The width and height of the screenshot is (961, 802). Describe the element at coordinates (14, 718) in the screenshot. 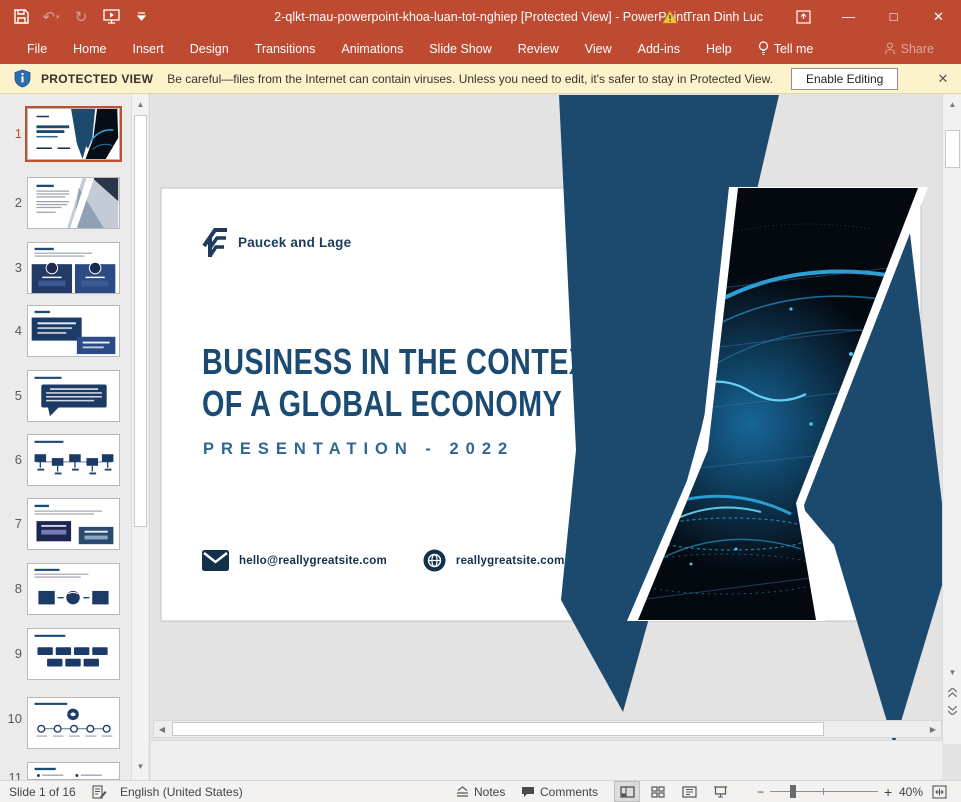

I see `slide-number: 10` at that location.